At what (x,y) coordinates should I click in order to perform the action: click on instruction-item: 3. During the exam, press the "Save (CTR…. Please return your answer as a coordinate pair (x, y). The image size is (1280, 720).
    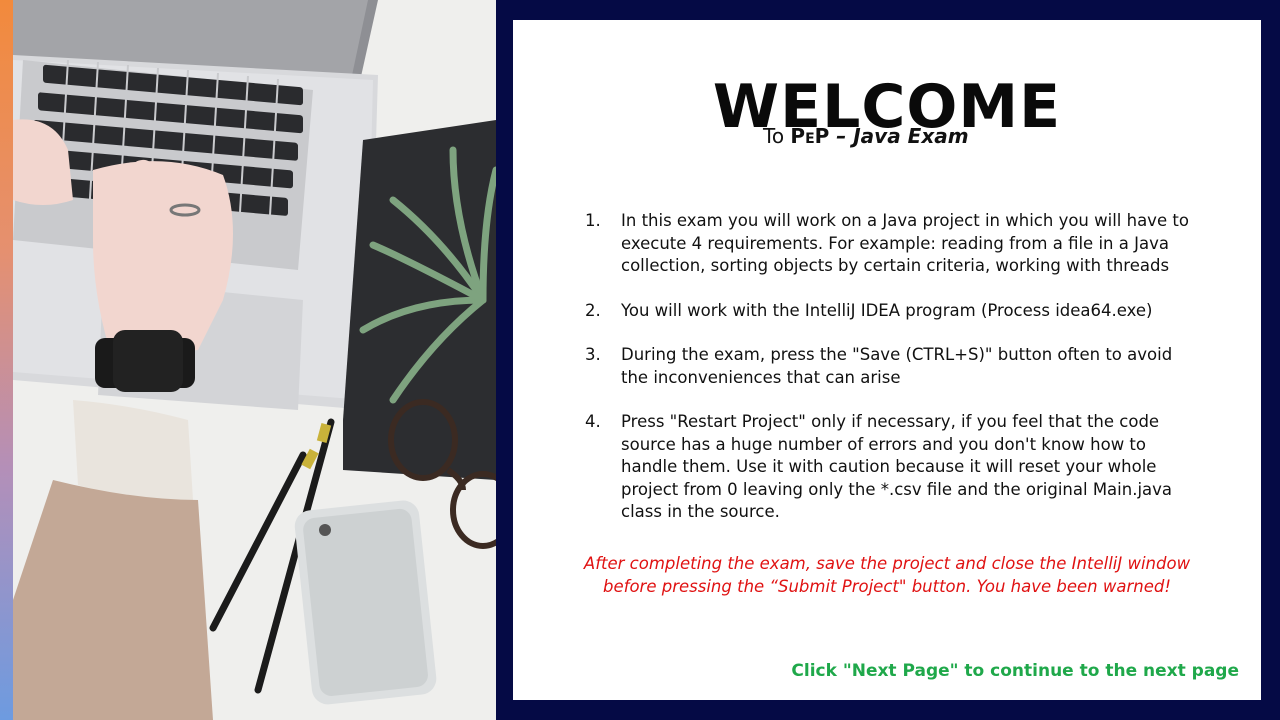
    Looking at the image, I should click on (893, 366).